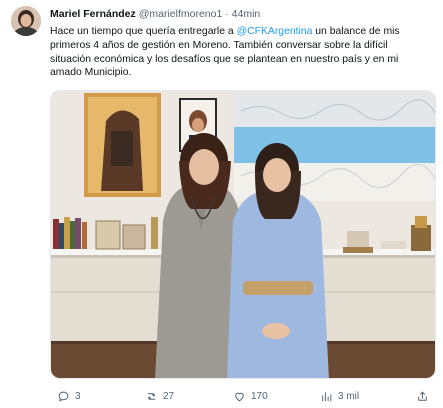 The image size is (443, 408). I want to click on tweet-header: Mariel Fernández @marielfmoreno1 · 44min, so click(155, 14).